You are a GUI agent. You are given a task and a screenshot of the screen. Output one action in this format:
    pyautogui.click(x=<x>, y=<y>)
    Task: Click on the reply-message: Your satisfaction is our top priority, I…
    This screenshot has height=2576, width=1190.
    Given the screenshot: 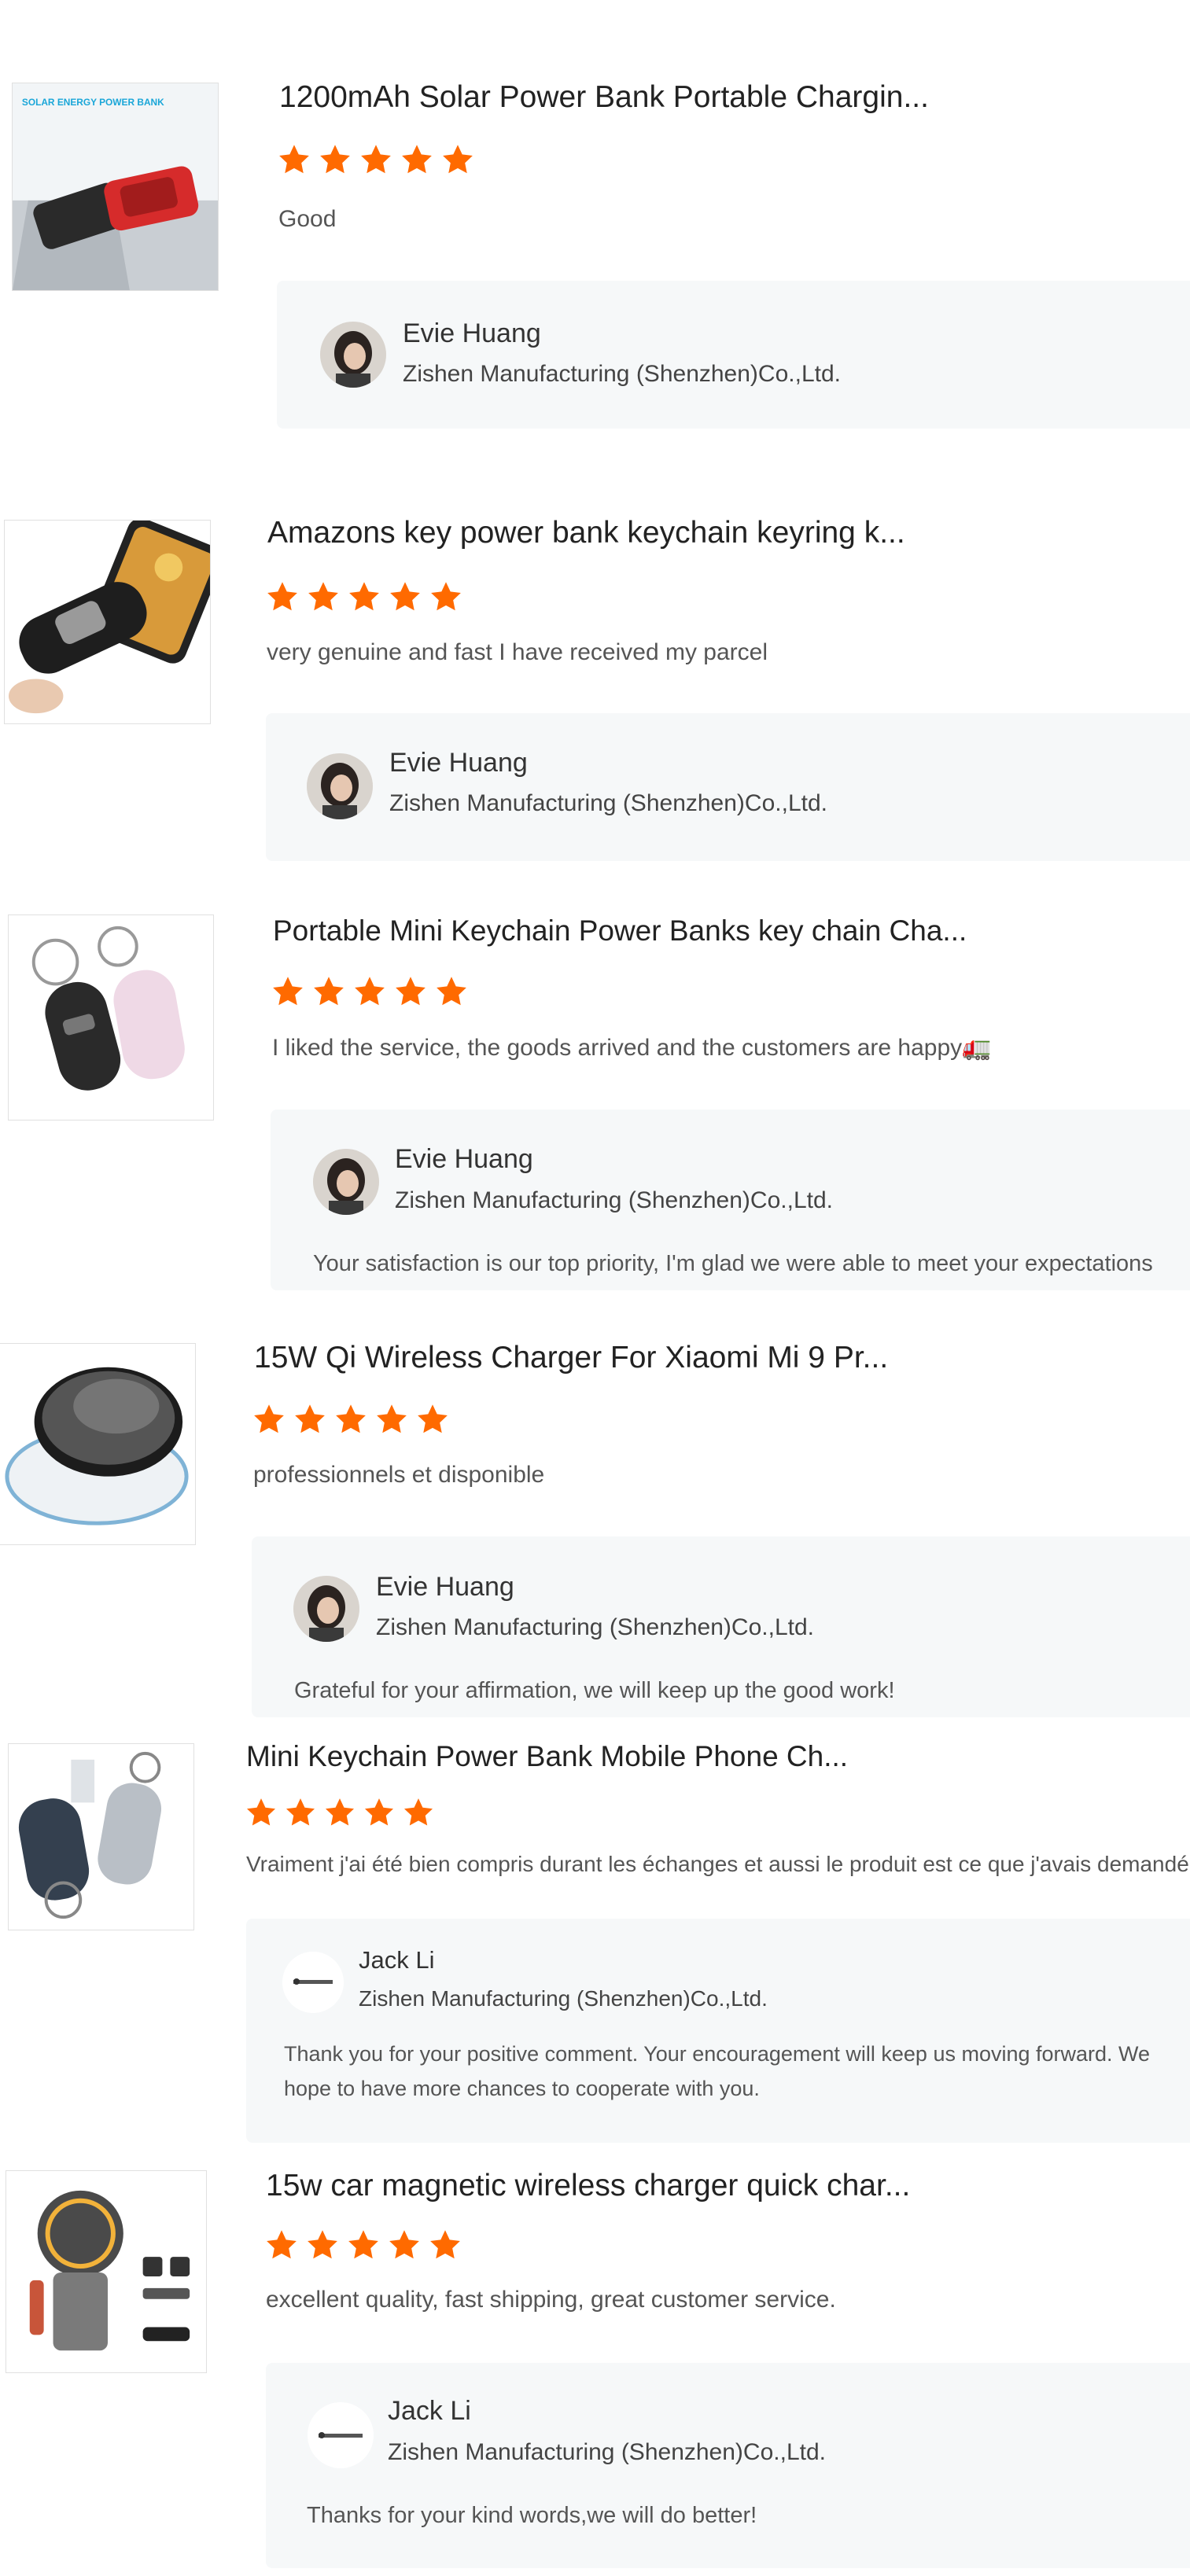 What is the action you would take?
    pyautogui.click(x=733, y=1263)
    